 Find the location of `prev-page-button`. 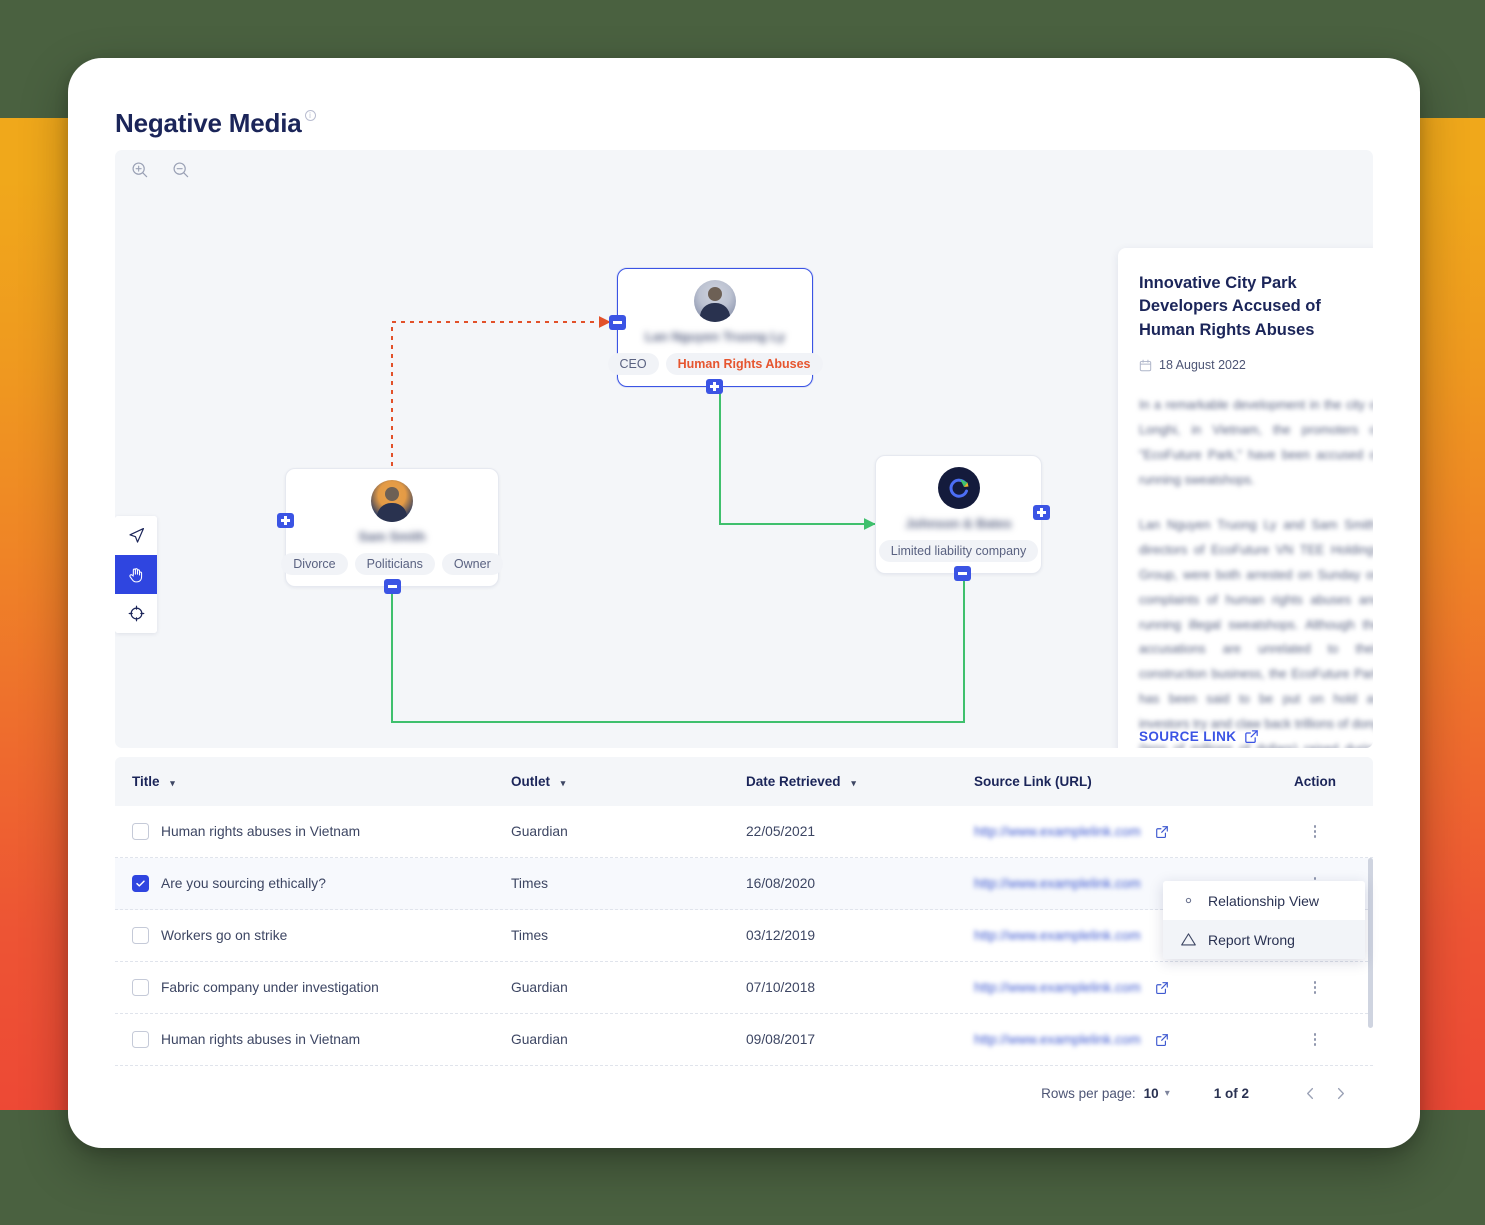

prev-page-button is located at coordinates (1310, 1093).